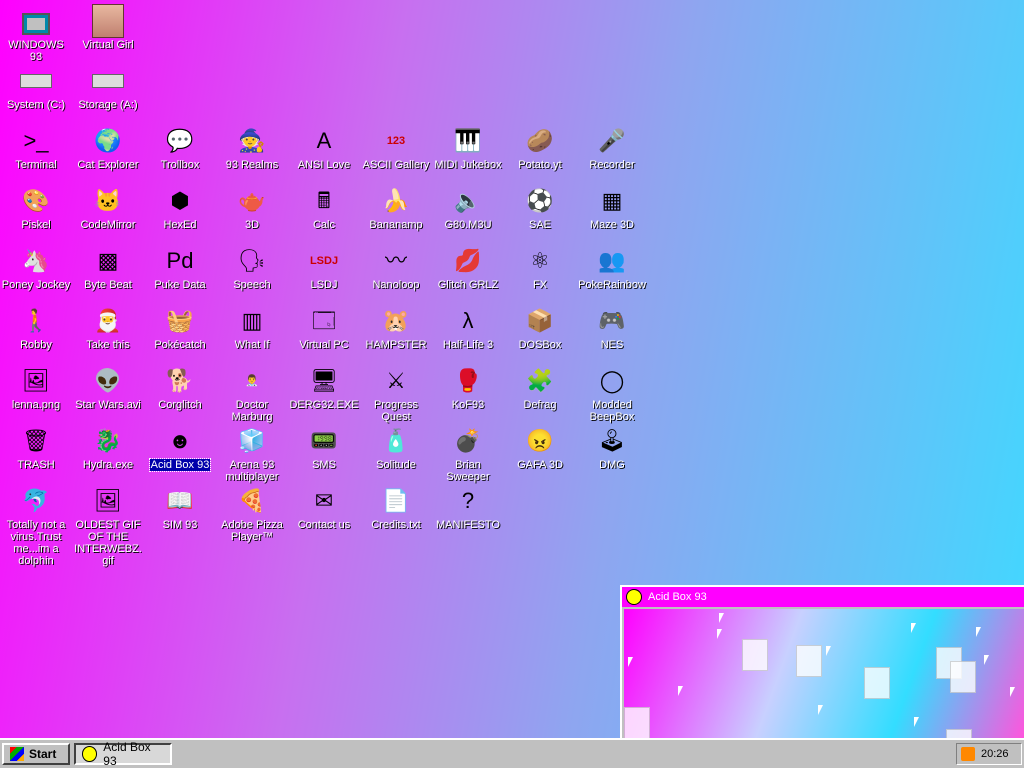  What do you see at coordinates (468, 208) in the screenshot?
I see `audio-file-desktop-icon: 🔈 G80.M3U` at bounding box center [468, 208].